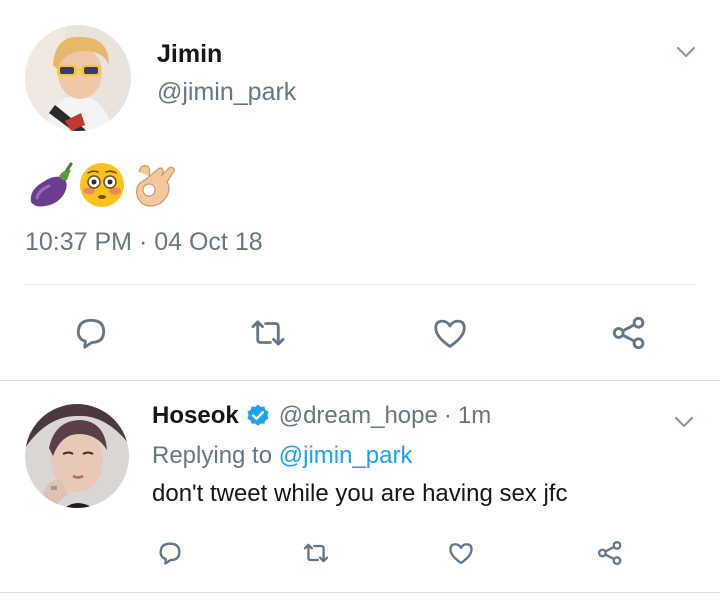 This screenshot has width=720, height=599. Describe the element at coordinates (226, 92) in the screenshot. I see `author-handle: @jimin_park` at that location.